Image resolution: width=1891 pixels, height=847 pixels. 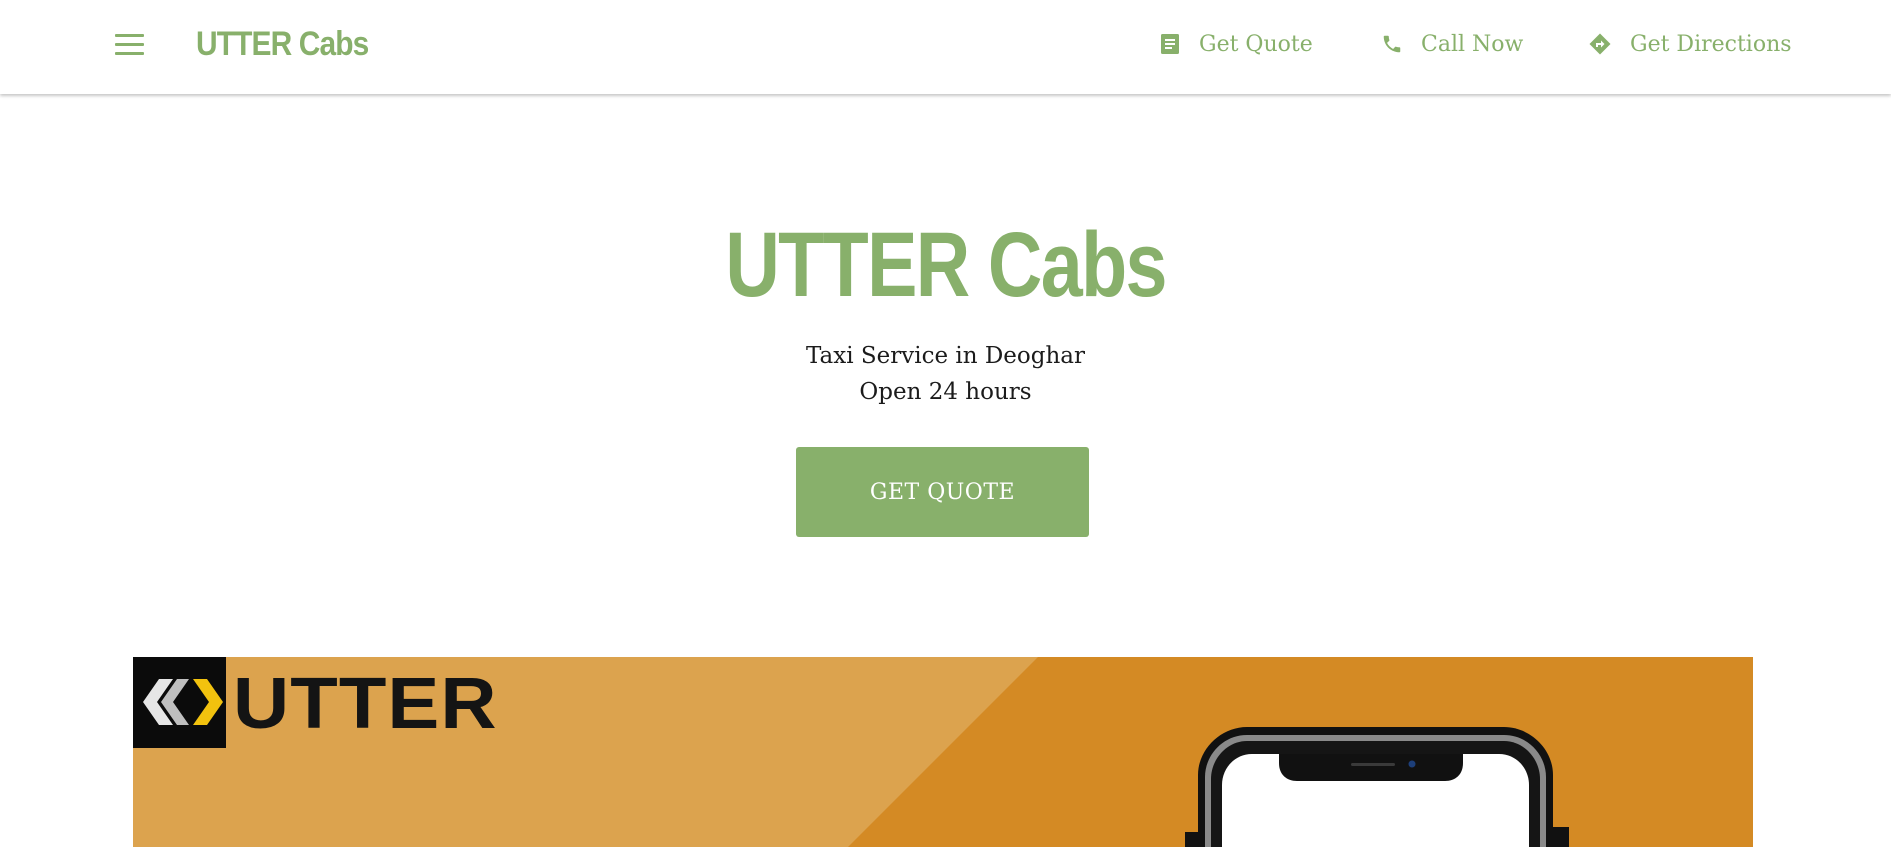 What do you see at coordinates (1600, 44) in the screenshot?
I see `directions-icon` at bounding box center [1600, 44].